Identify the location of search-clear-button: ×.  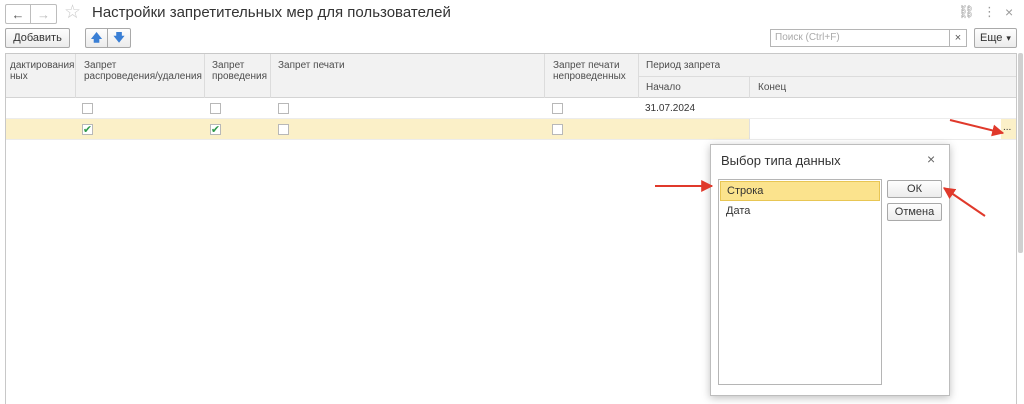
(958, 38).